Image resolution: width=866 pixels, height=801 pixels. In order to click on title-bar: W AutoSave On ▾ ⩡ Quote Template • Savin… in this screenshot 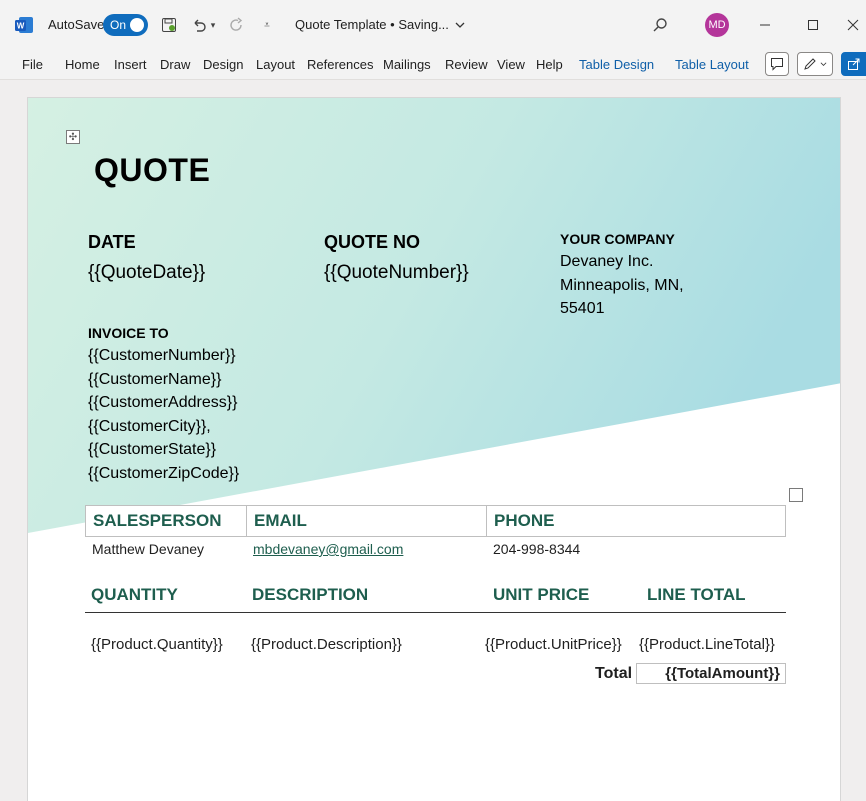, I will do `click(433, 25)`.